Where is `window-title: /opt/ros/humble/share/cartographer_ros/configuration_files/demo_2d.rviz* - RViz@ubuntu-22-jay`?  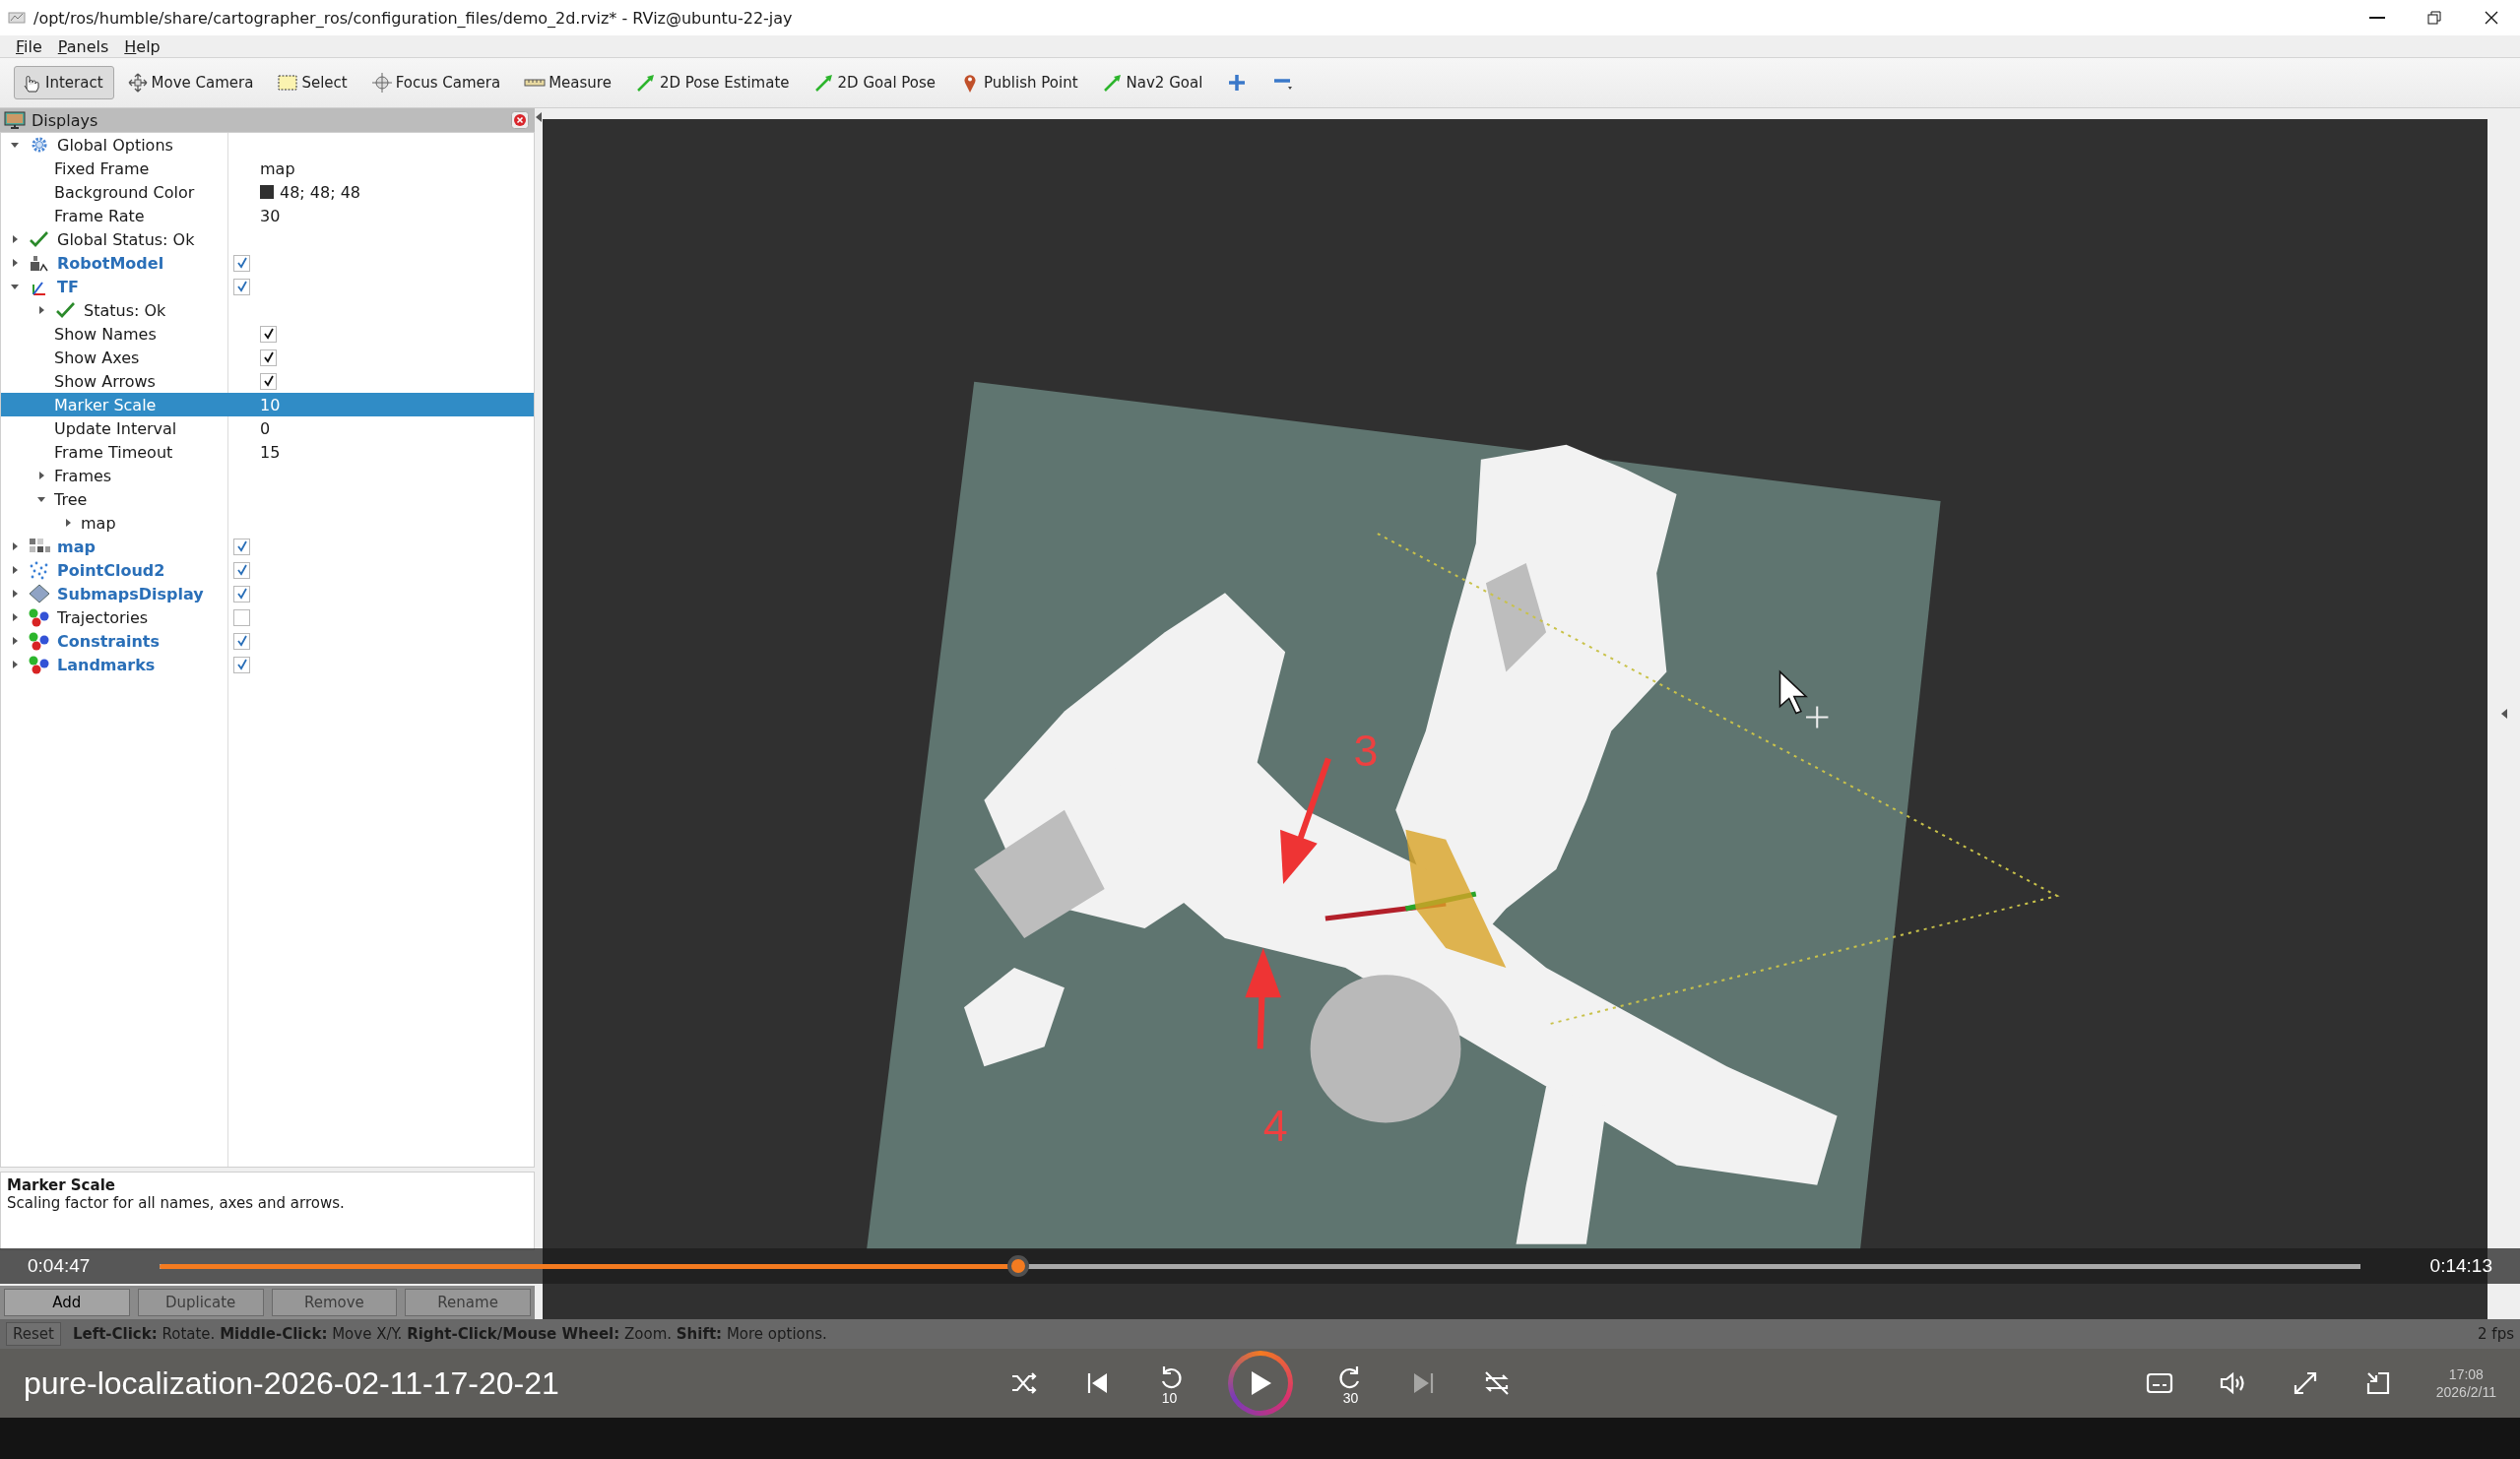 window-title: /opt/ros/humble/share/cartographer_ros/configuration_files/demo_2d.rviz* - RViz@ubuntu-22-jay is located at coordinates (413, 18).